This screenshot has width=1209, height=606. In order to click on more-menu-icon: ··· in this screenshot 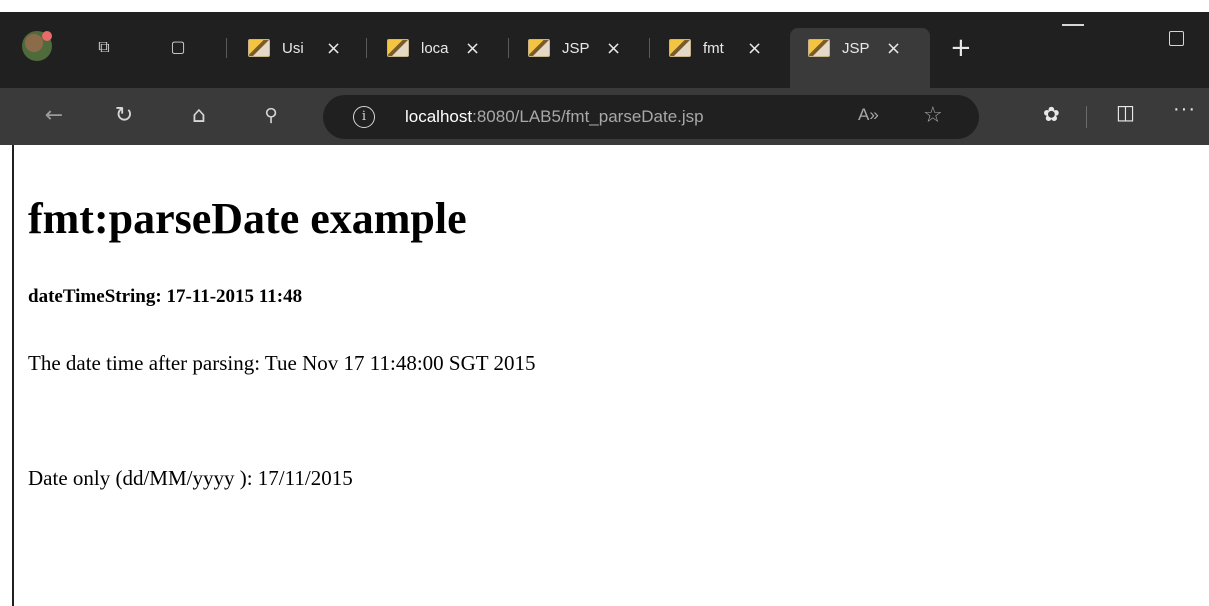, I will do `click(1184, 109)`.